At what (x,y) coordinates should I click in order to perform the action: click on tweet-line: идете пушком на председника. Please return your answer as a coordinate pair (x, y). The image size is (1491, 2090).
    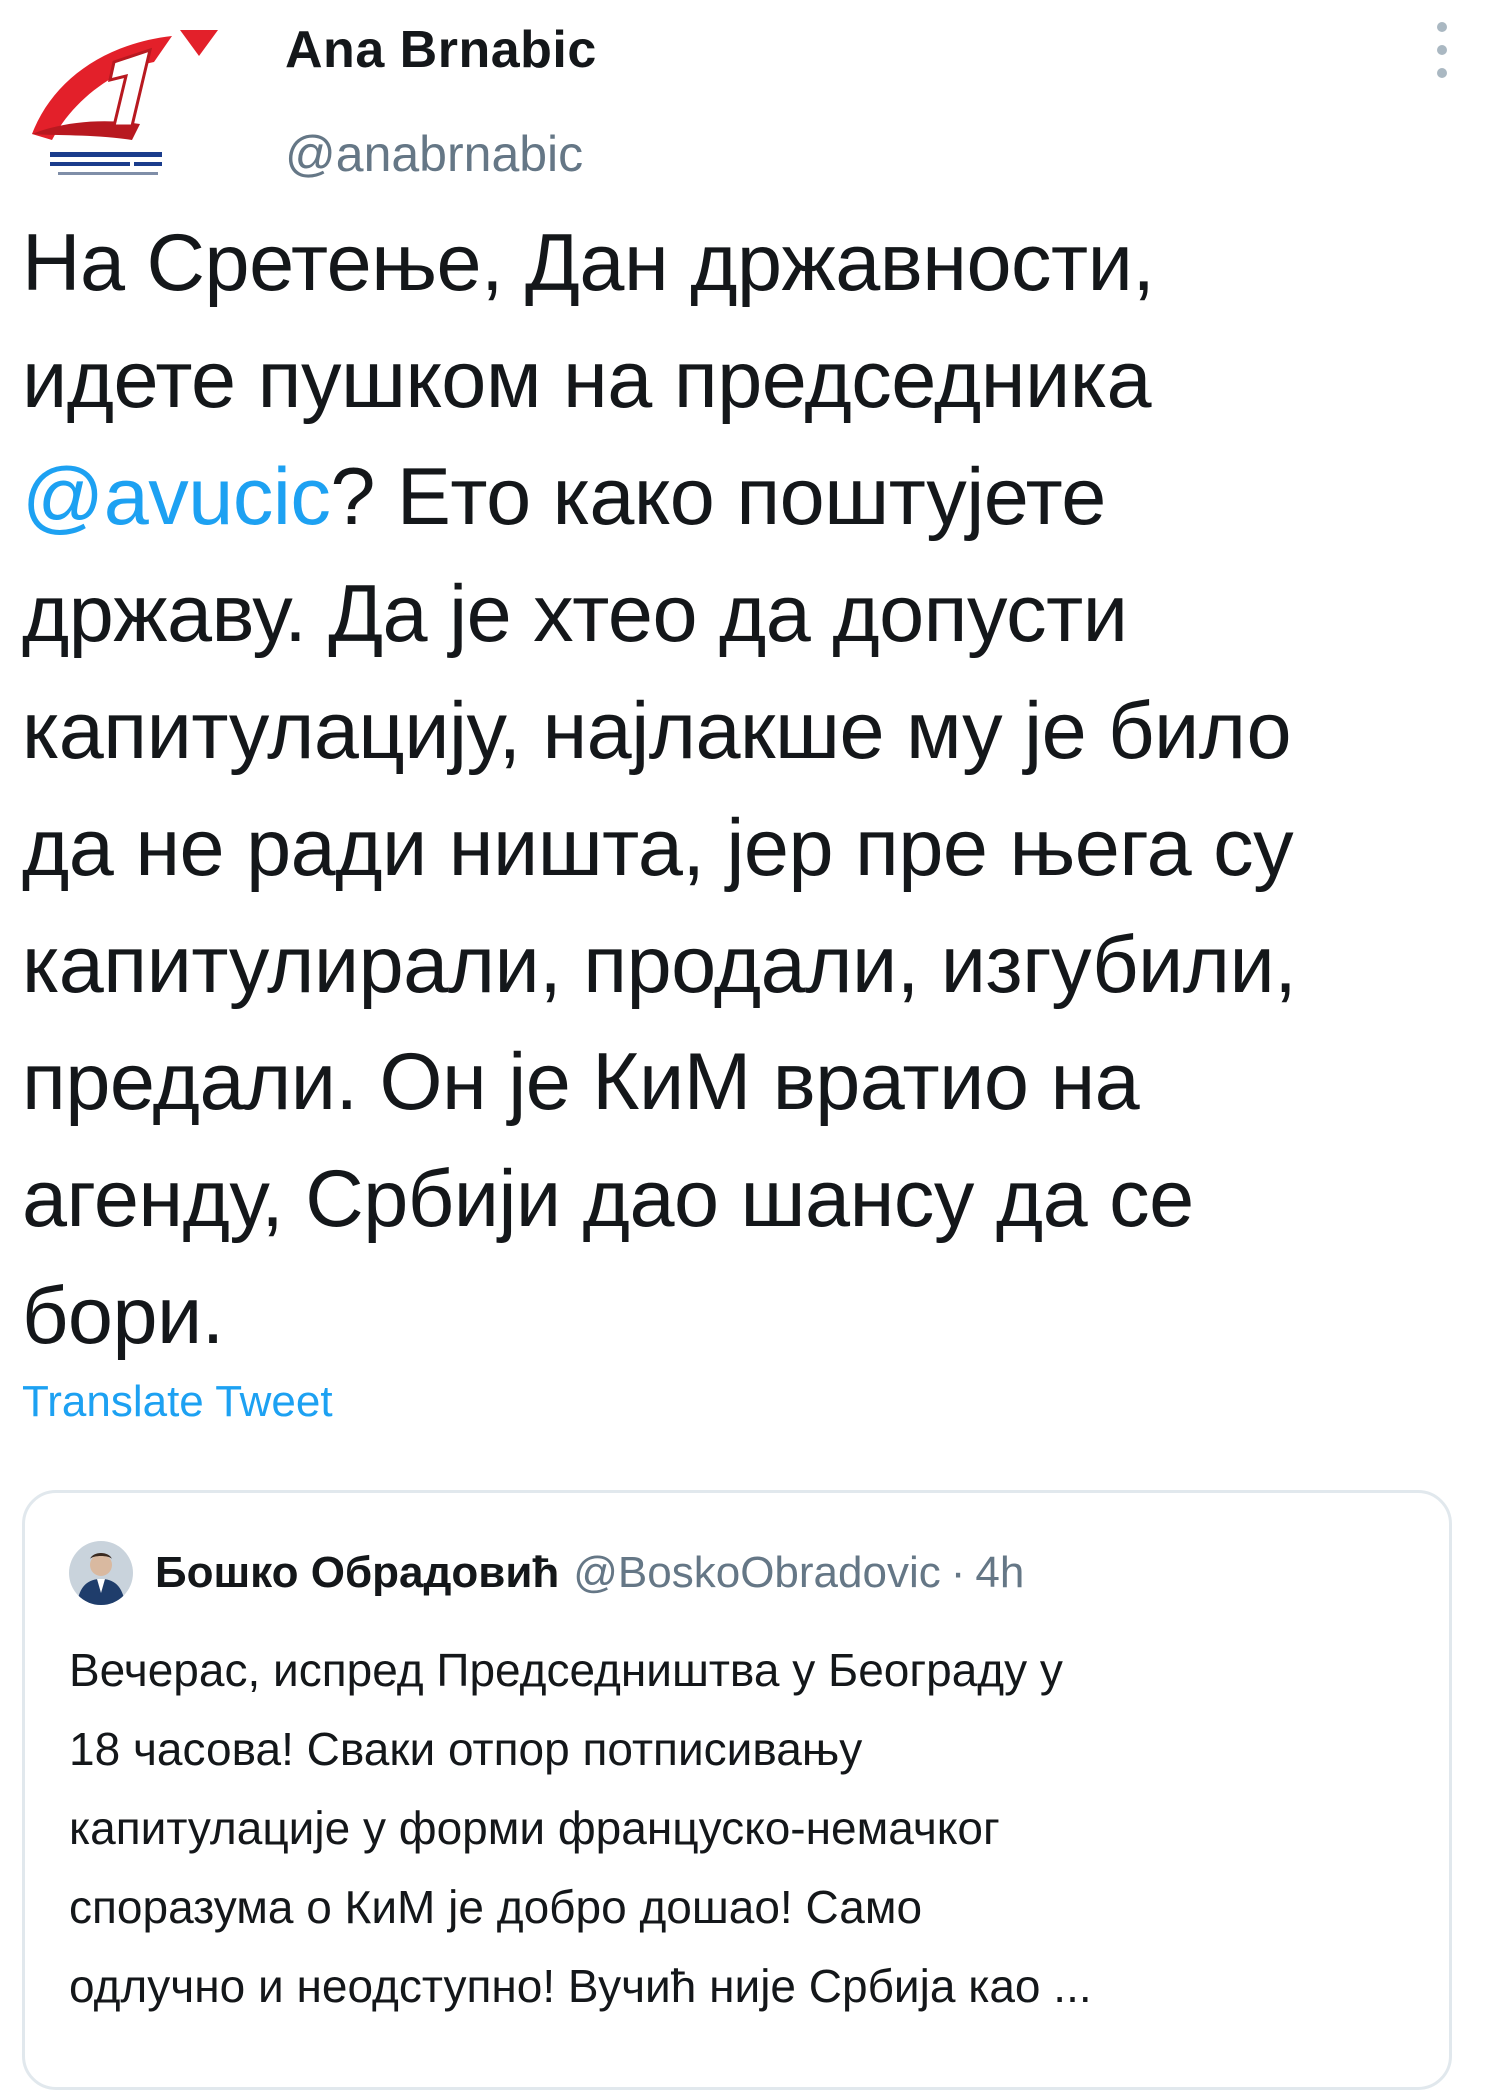
    Looking at the image, I should click on (587, 380).